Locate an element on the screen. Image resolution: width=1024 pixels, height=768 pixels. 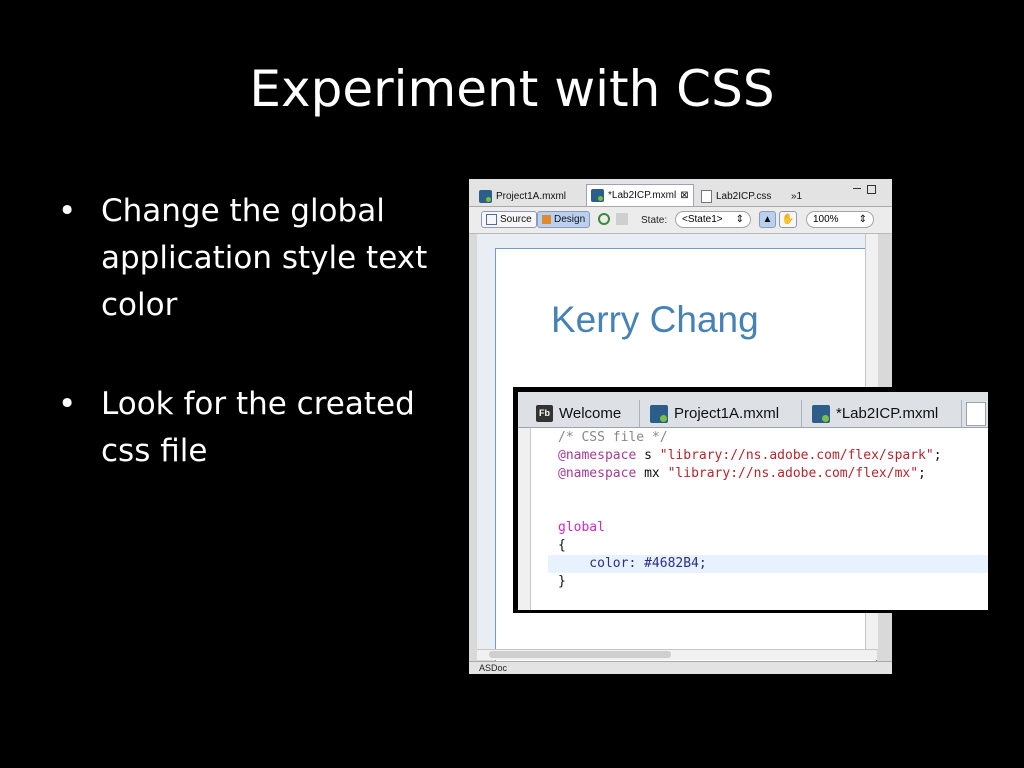
tab-label: Lab2ICP.css is located at coordinates (744, 196).